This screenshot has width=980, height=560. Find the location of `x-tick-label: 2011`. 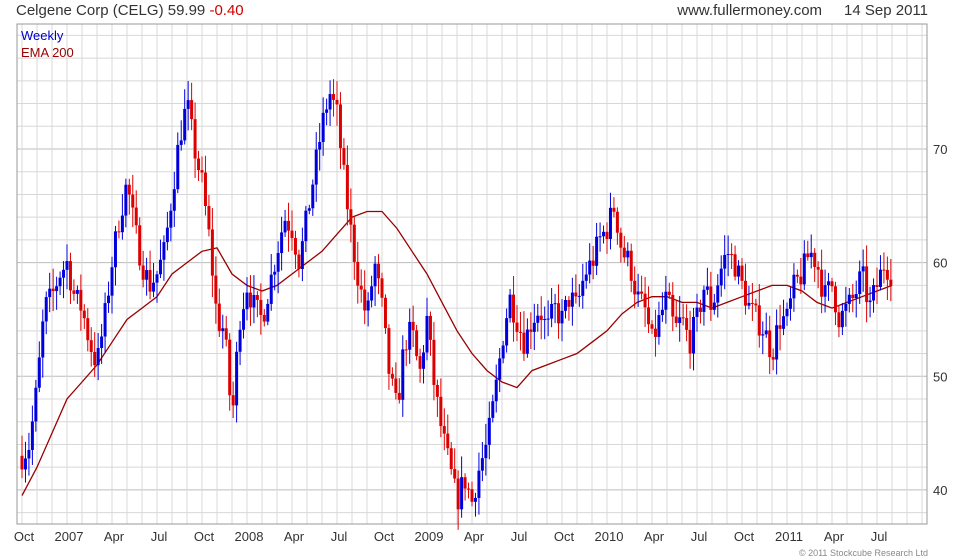

x-tick-label: 2011 is located at coordinates (789, 536).